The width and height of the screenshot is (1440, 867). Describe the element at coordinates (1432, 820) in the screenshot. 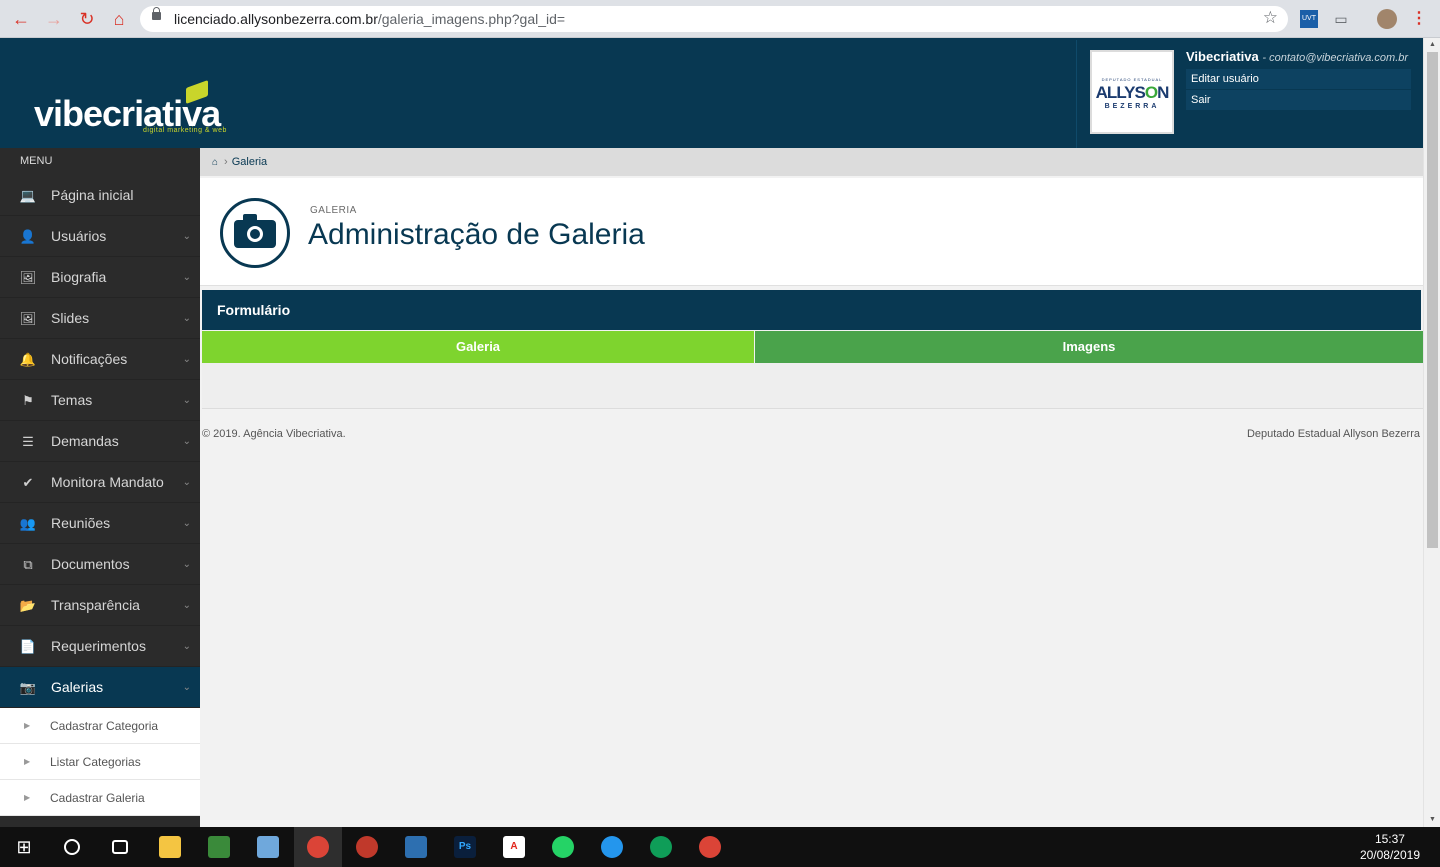

I see `scroll-down-icon: ▼` at that location.